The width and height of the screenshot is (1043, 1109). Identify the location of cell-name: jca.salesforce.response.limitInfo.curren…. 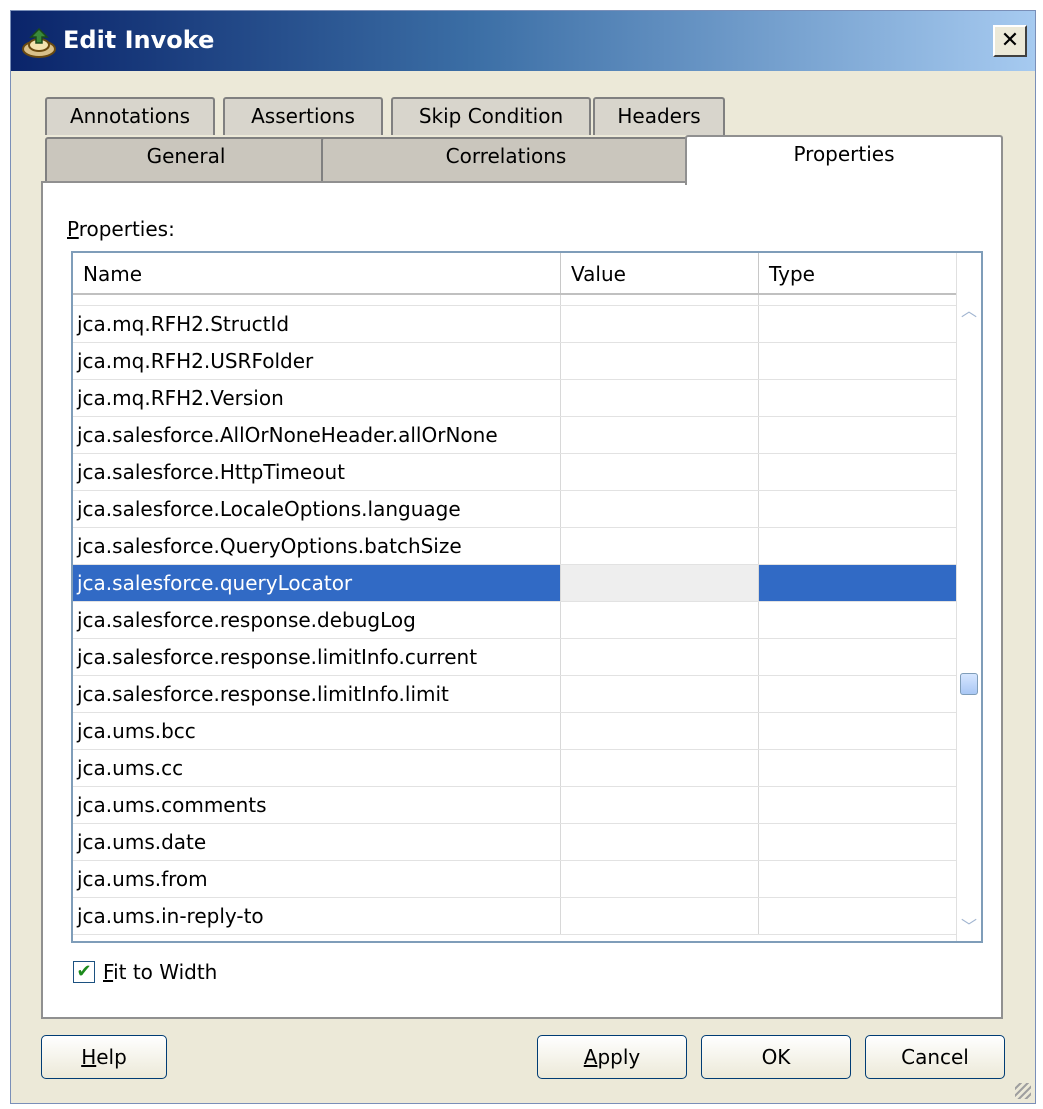
(317, 657).